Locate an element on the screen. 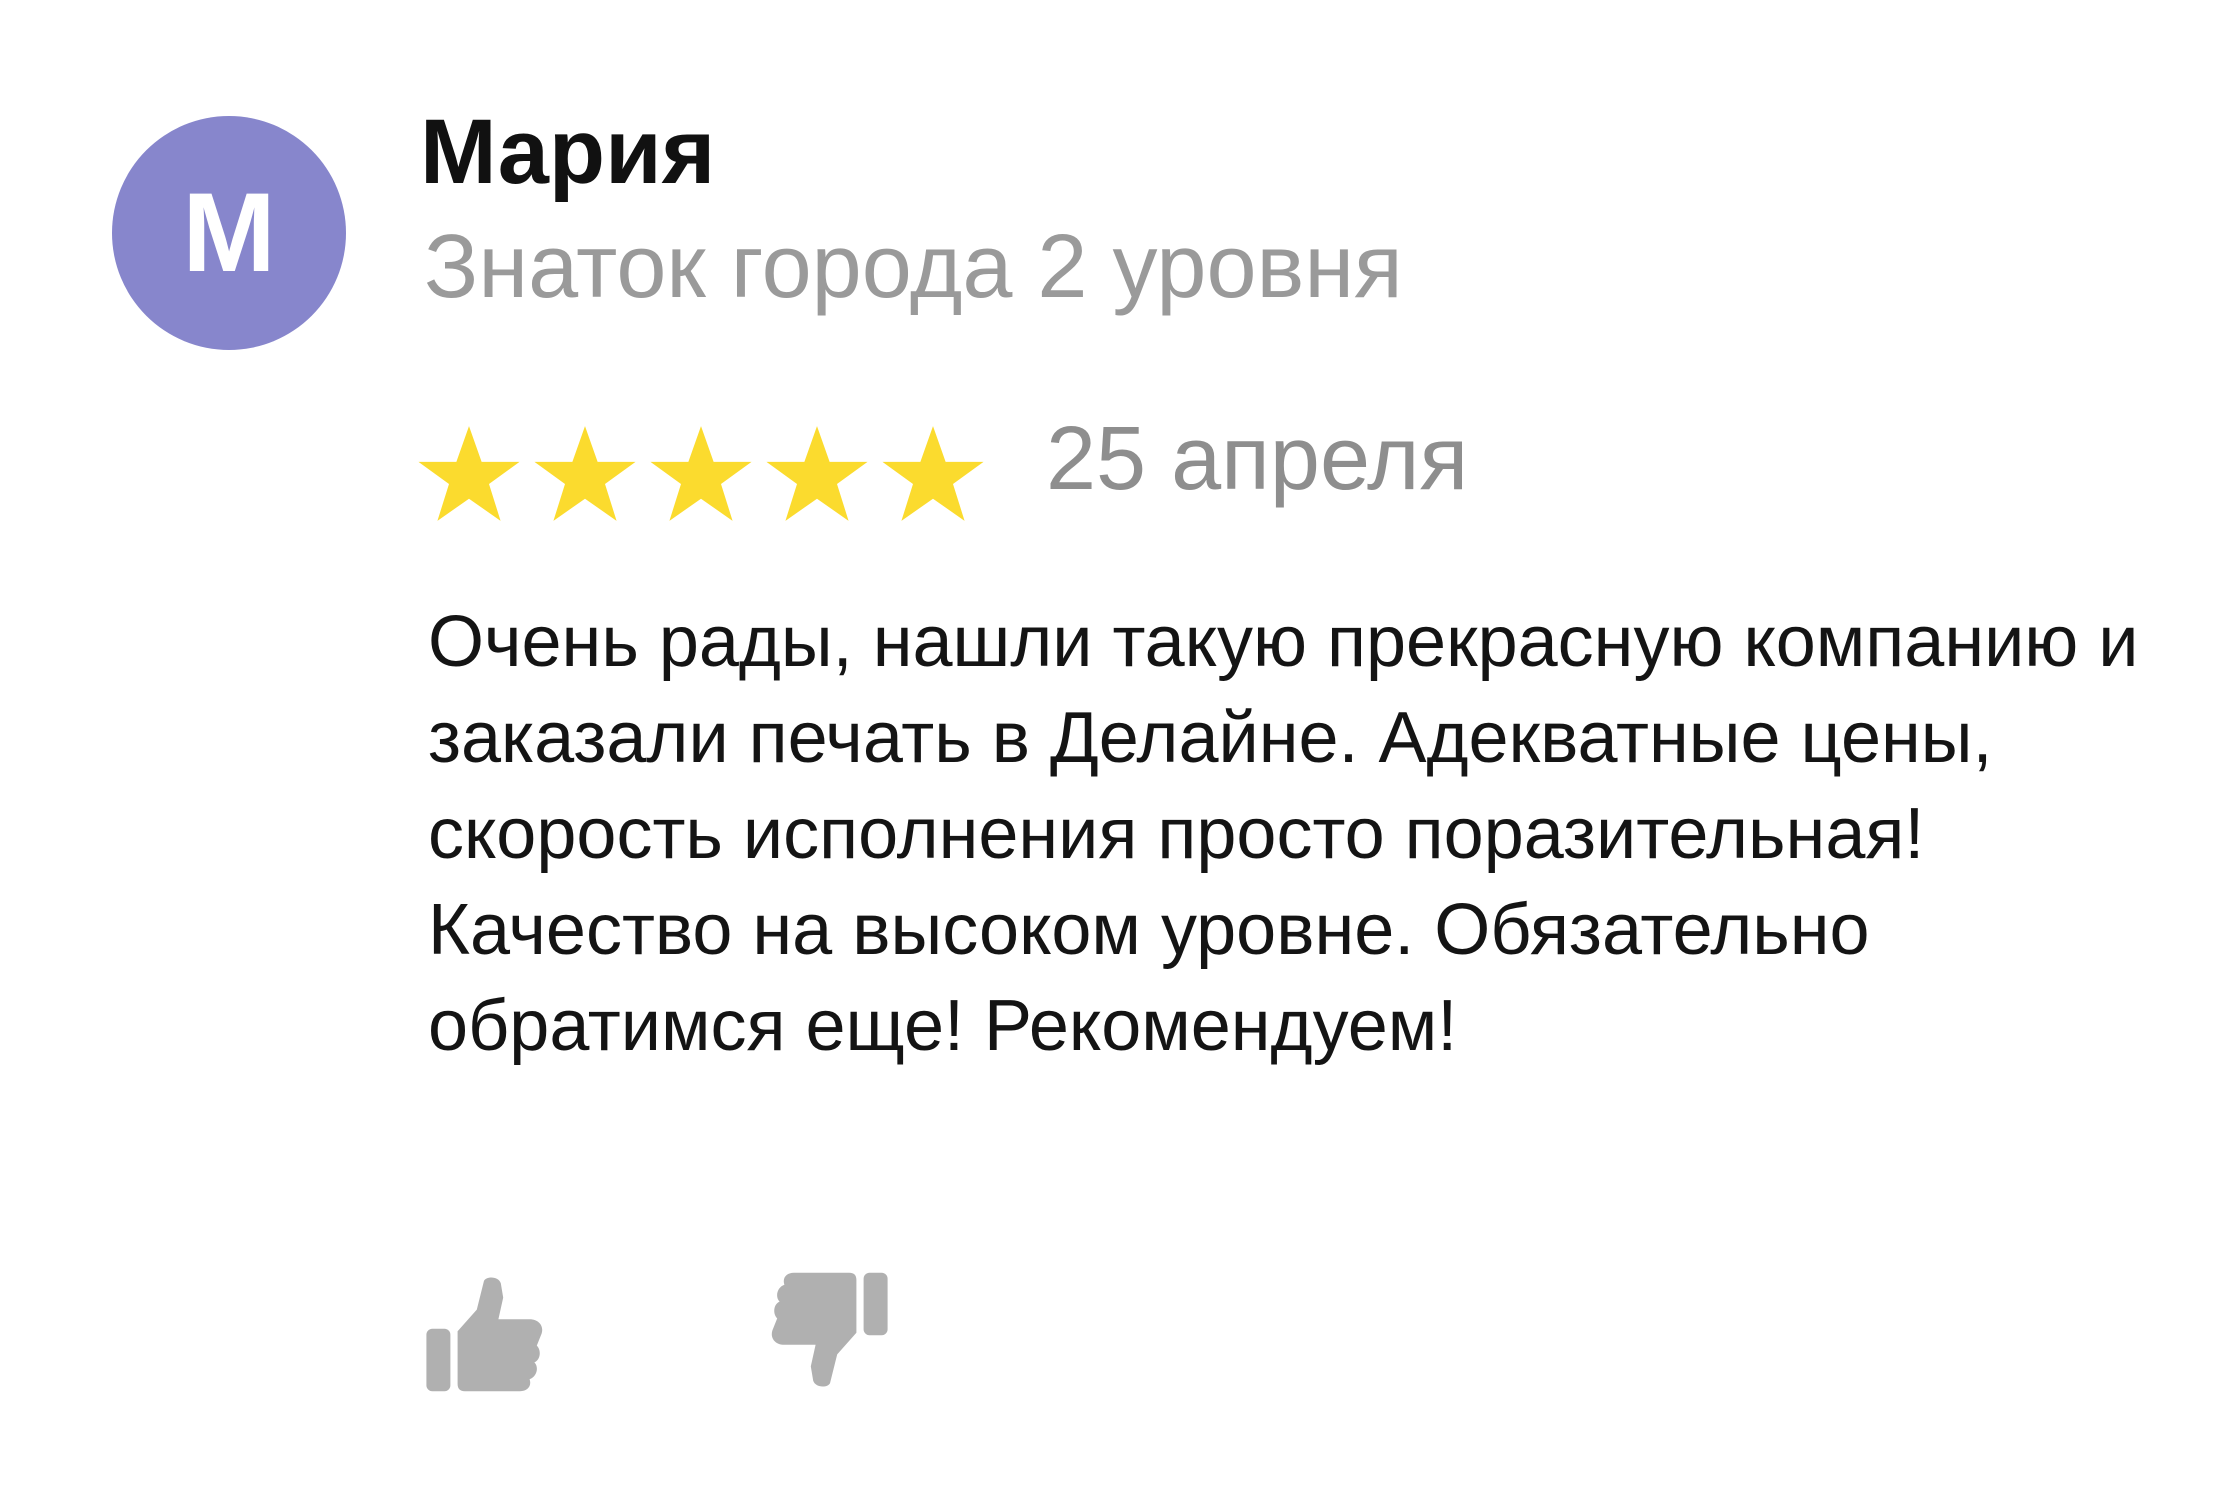 Image resolution: width=2236 pixels, height=1500 pixels. dislike-button is located at coordinates (830, 1328).